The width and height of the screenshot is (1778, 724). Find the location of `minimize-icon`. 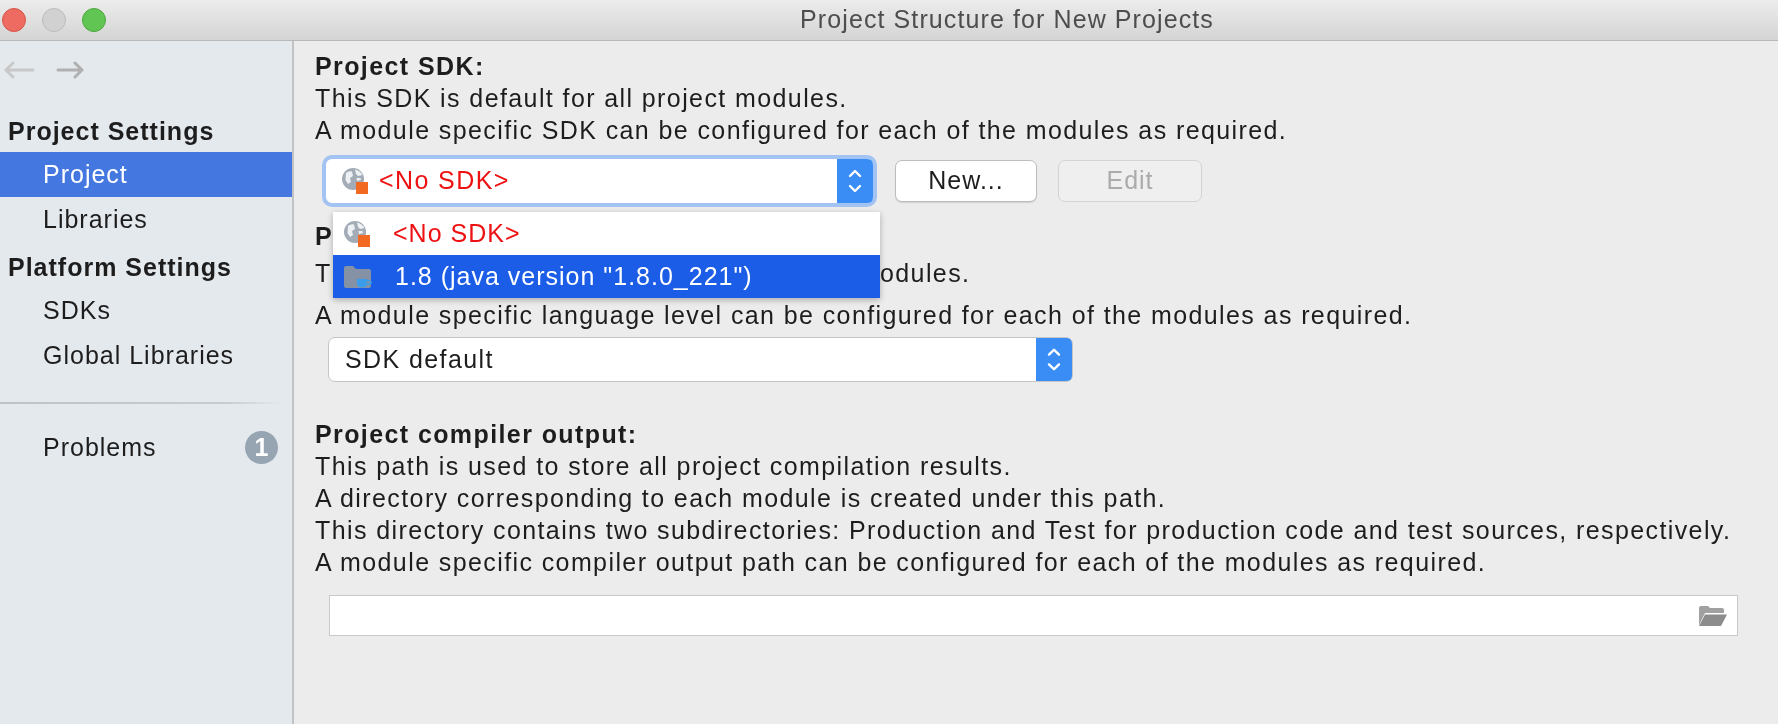

minimize-icon is located at coordinates (54, 20).